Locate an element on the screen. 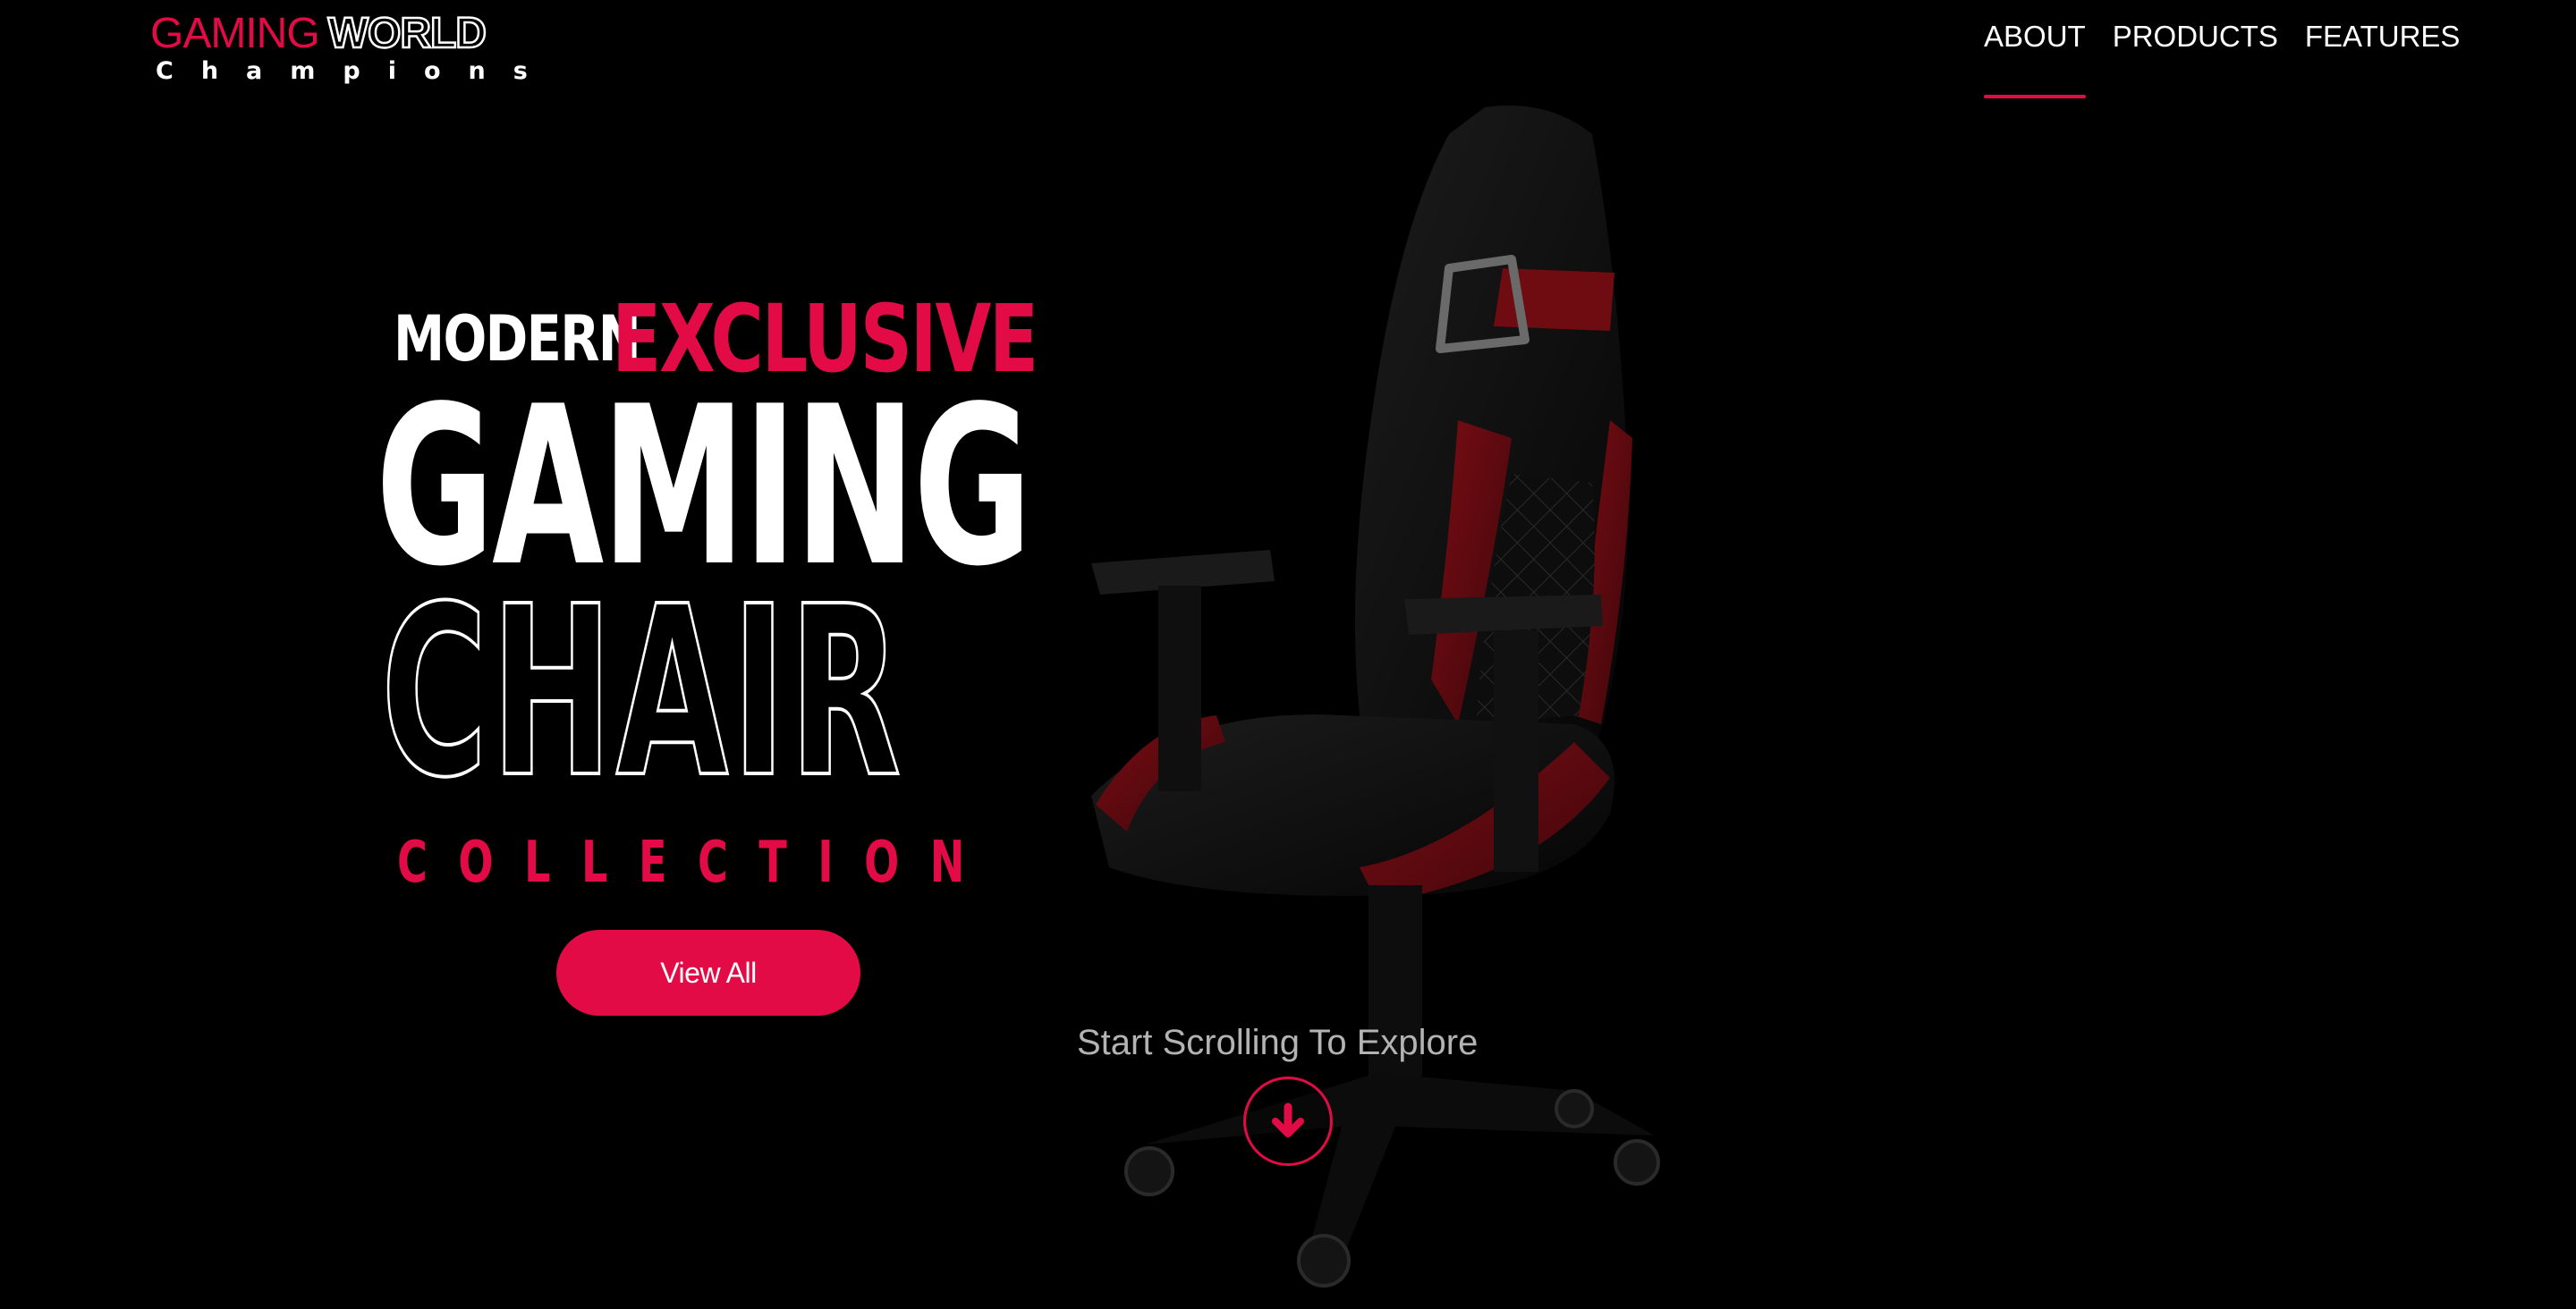 This screenshot has height=1309, width=2576. scroll-hint-text: Start Scrolling To Explore is located at coordinates (1278, 1042).